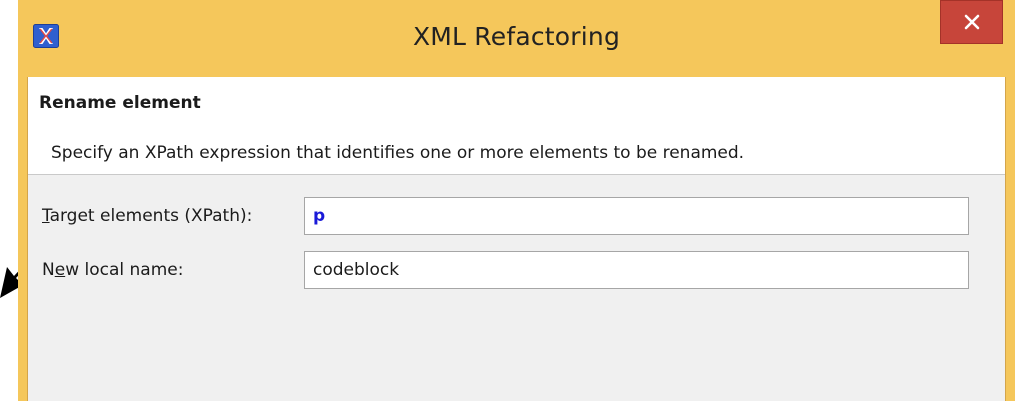 Image resolution: width=1015 pixels, height=401 pixels. I want to click on page-title: Rename element, so click(120, 103).